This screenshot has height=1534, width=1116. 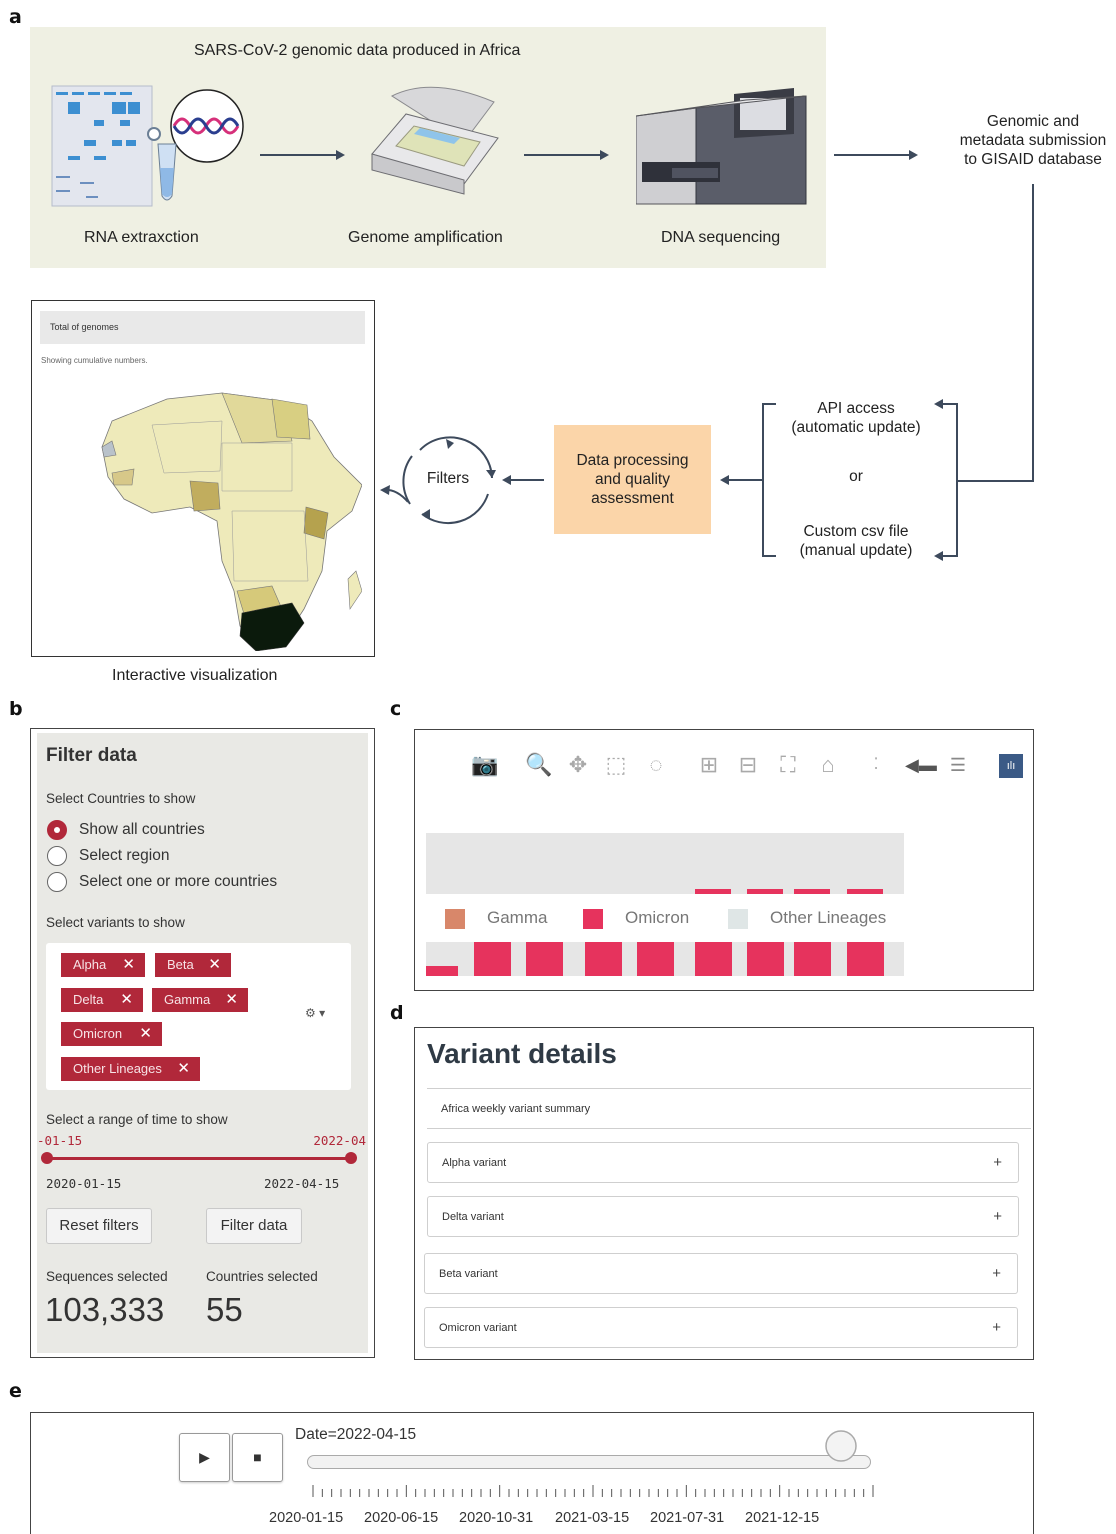 I want to click on processing-line-2: and quality, so click(x=632, y=479).